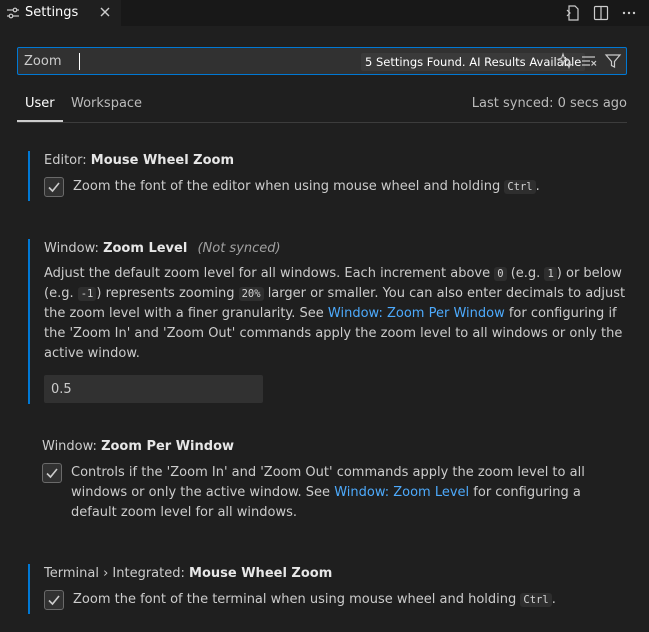  Describe the element at coordinates (629, 13) in the screenshot. I see `more-actions-icon` at that location.